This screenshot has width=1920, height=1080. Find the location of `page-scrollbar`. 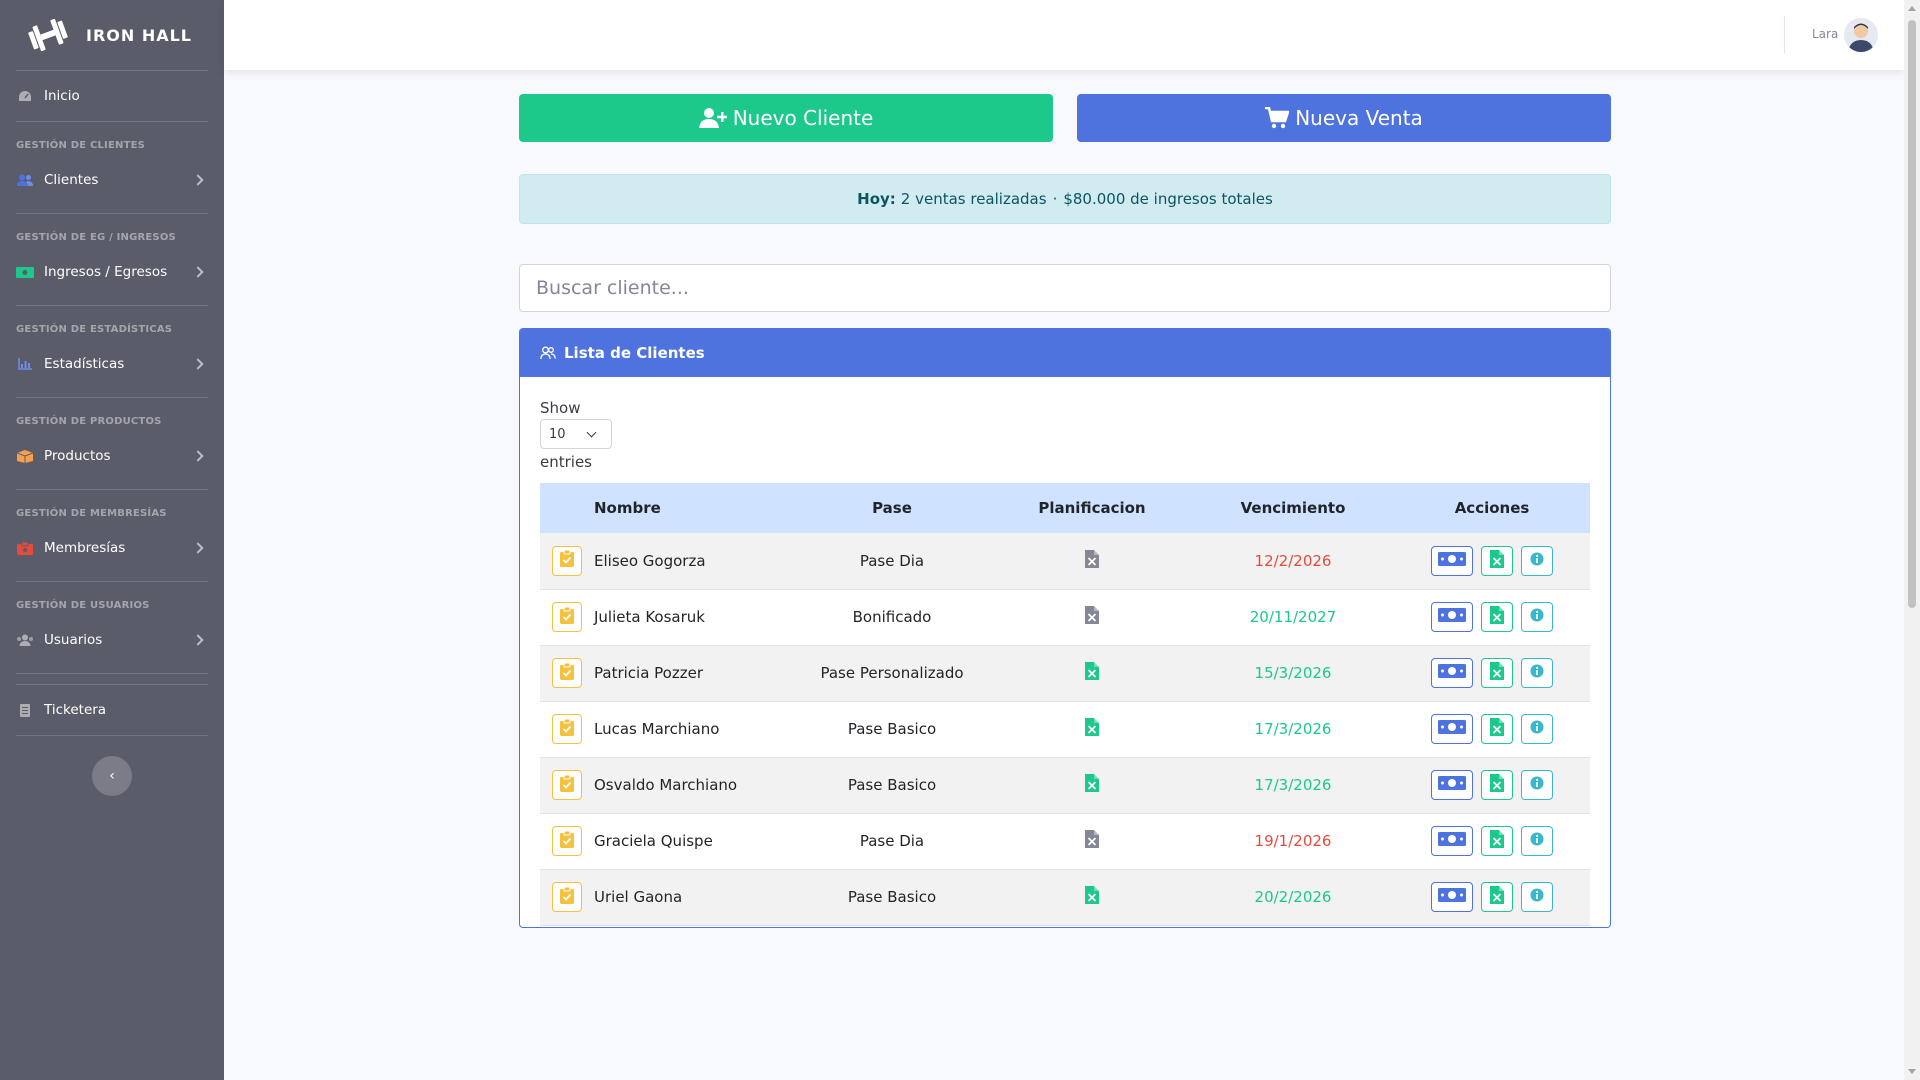

page-scrollbar is located at coordinates (1912, 540).